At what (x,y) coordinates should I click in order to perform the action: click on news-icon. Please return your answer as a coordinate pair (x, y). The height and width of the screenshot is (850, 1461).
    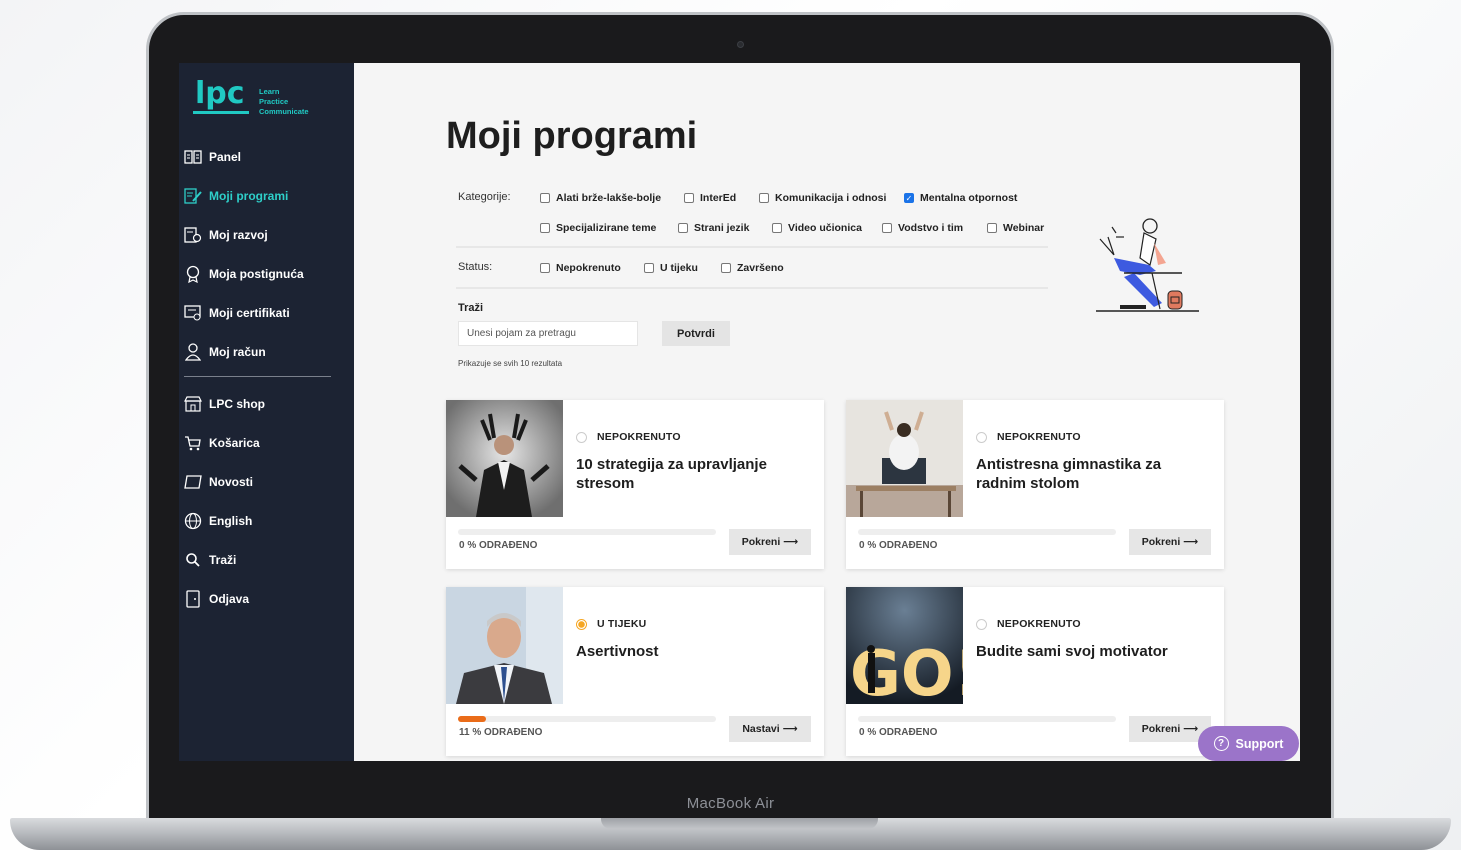
    Looking at the image, I should click on (193, 482).